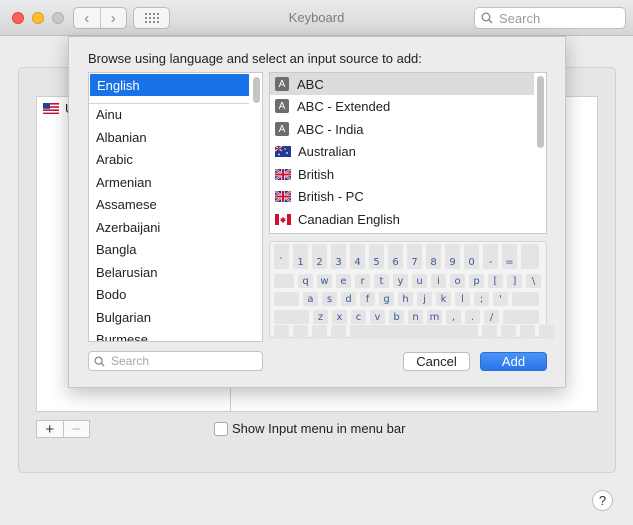 The height and width of the screenshot is (525, 633). What do you see at coordinates (602, 500) in the screenshot?
I see `help-button: ?` at bounding box center [602, 500].